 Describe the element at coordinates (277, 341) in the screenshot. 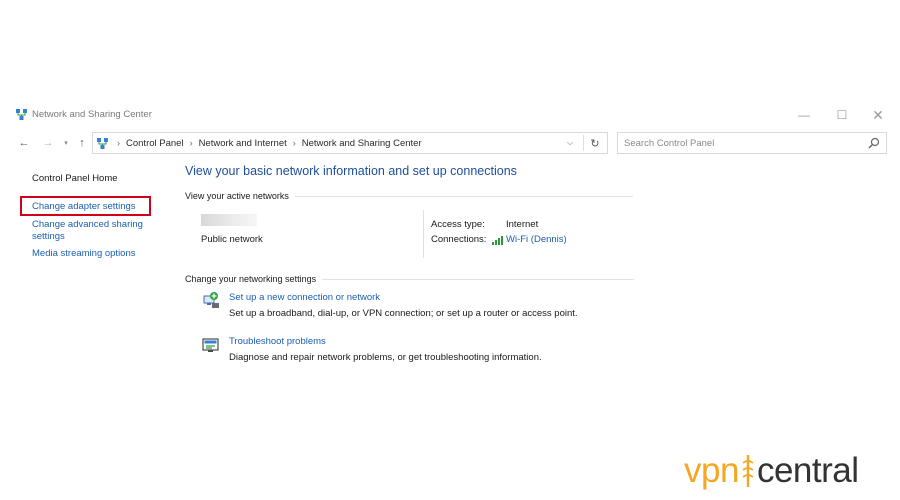

I see `troubleshoot-problems-link: Troubleshoot problems` at that location.